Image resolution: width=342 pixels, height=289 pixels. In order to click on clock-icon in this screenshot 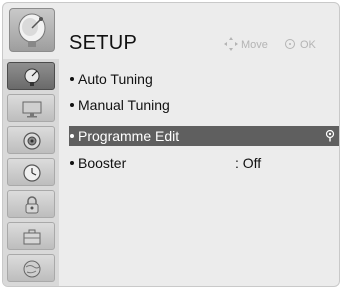, I will do `click(32, 173)`.